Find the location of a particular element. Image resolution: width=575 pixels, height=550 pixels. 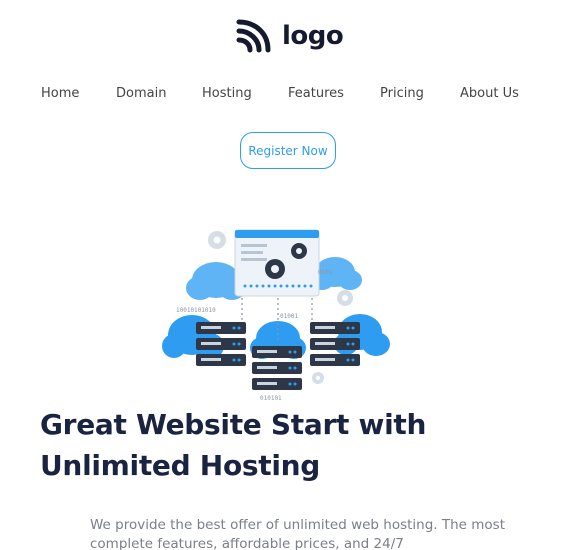

binary-label: 01001 is located at coordinates (289, 316).